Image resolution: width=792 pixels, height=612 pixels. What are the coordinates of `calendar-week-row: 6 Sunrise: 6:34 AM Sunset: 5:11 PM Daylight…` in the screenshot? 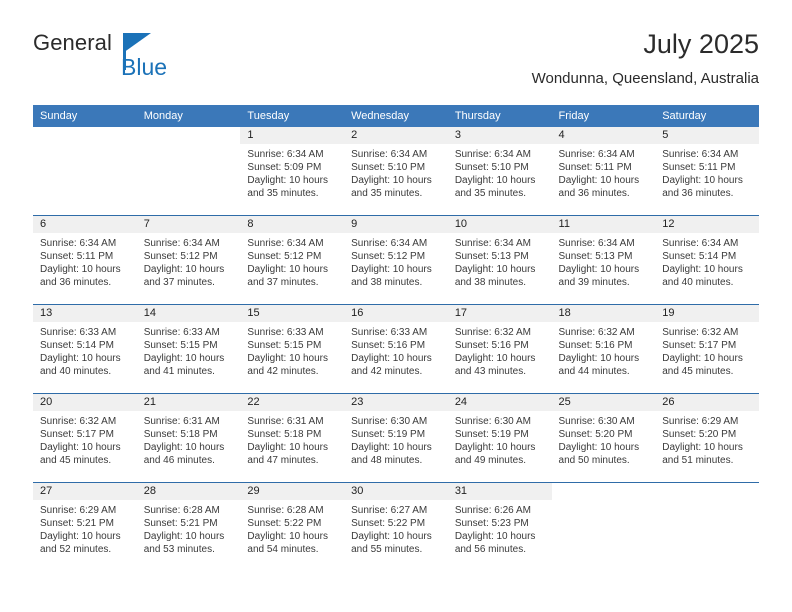 It's located at (396, 260).